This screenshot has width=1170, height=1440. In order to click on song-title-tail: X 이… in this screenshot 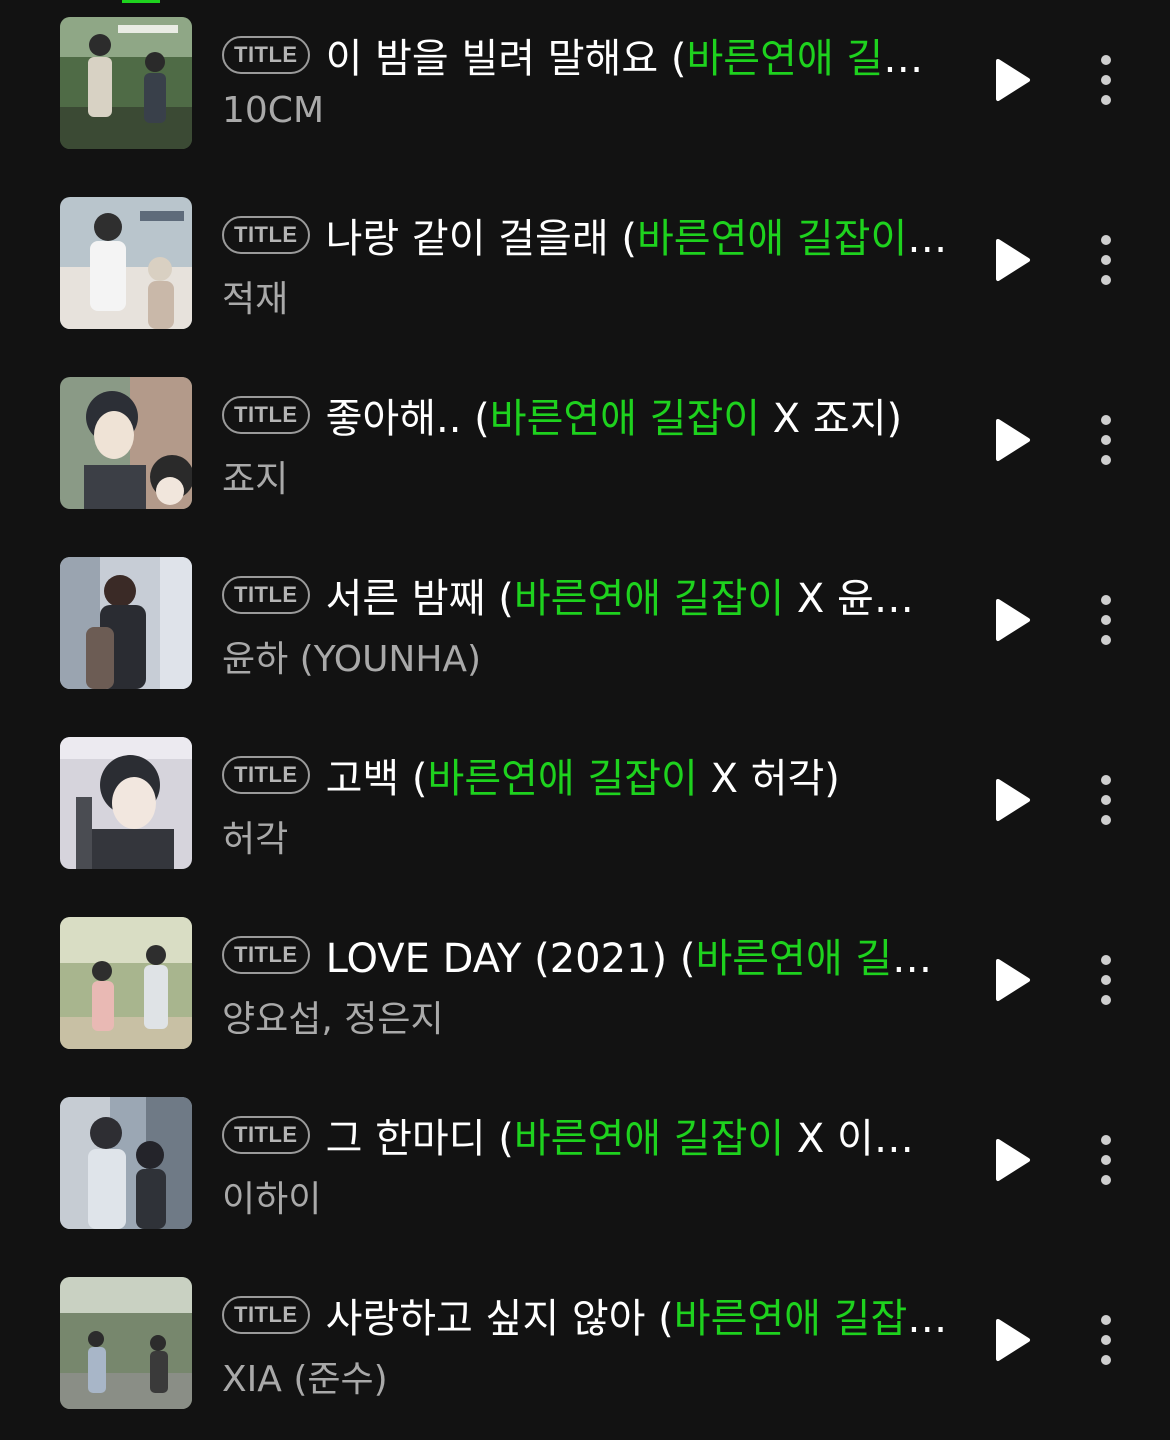, I will do `click(849, 1139)`.